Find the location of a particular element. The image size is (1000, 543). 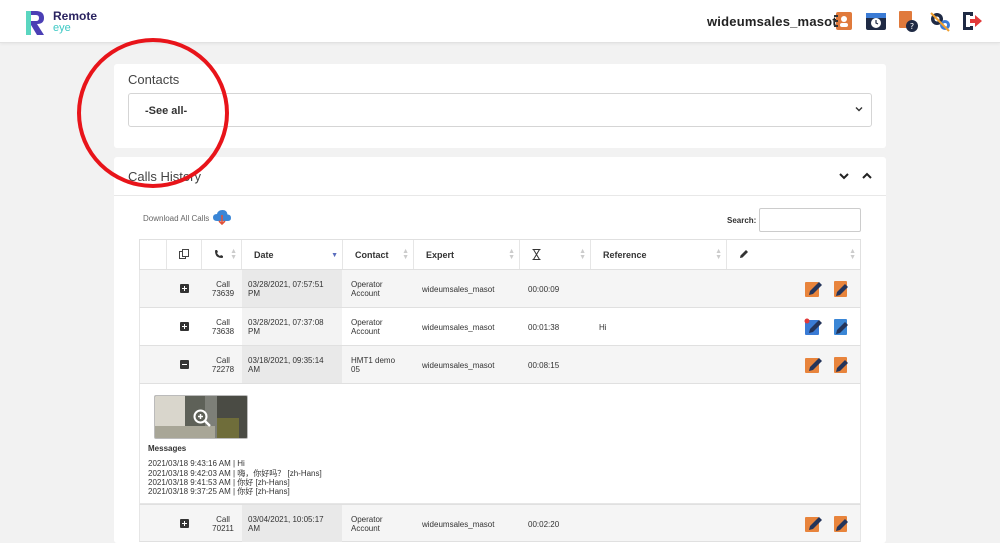

date-line: 03/28/2021, 07:57:51 is located at coordinates (286, 284).